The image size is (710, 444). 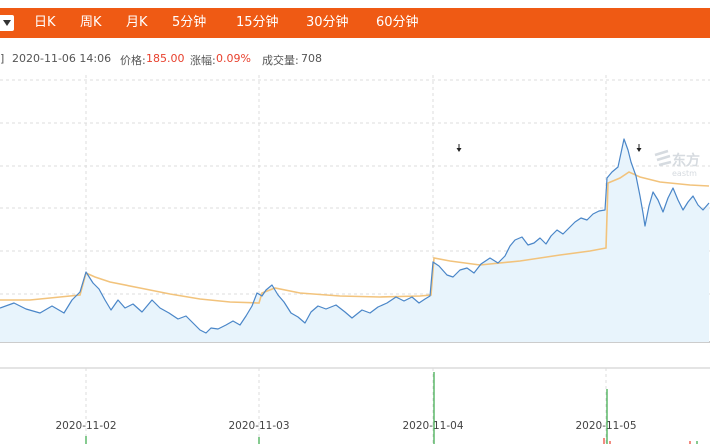 I want to click on x-tick-label: 2020-11-04, so click(x=432, y=426).